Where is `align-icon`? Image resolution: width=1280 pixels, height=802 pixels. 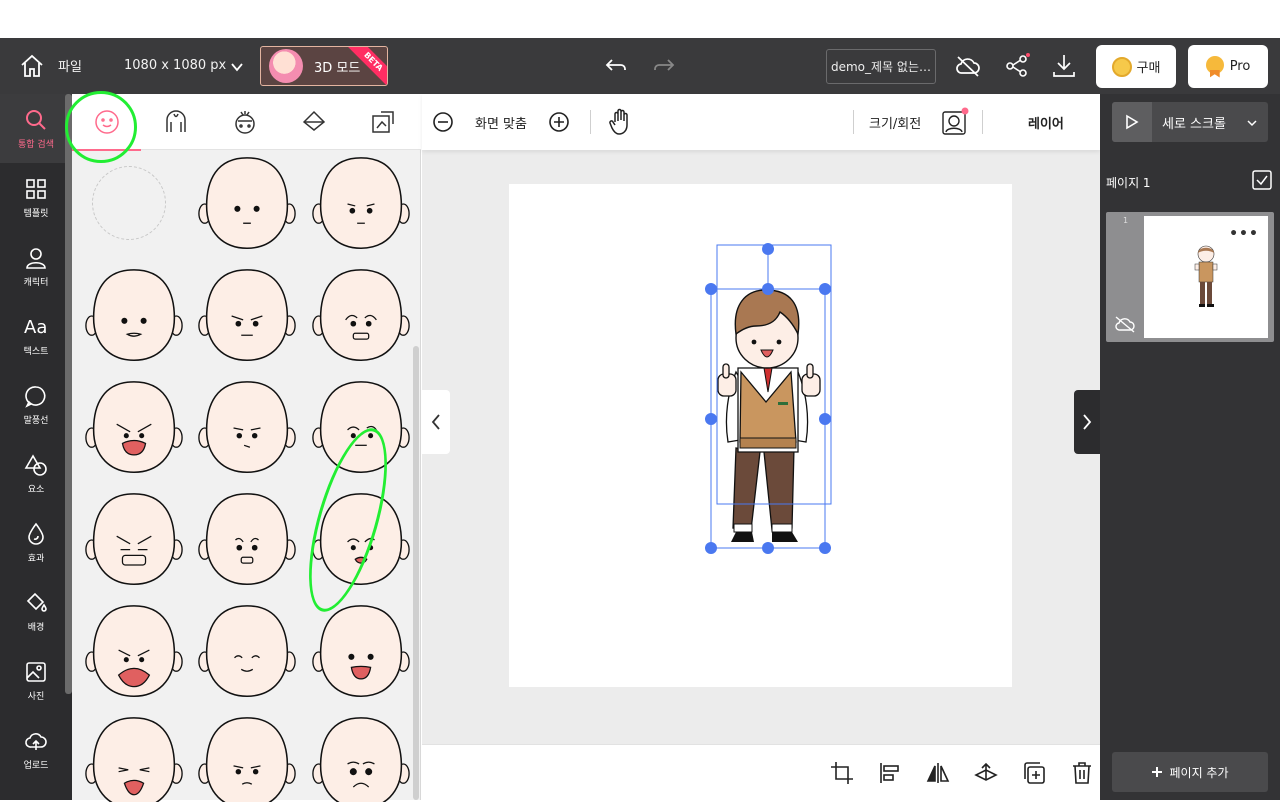 align-icon is located at coordinates (890, 773).